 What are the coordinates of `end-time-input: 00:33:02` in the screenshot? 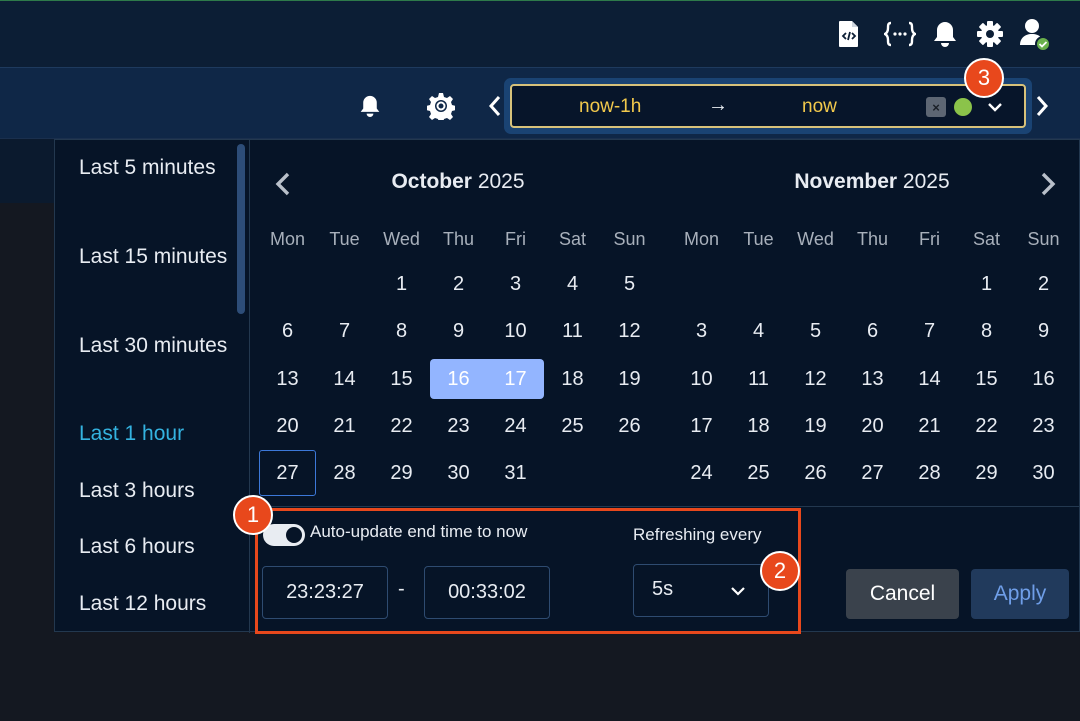 It's located at (487, 592).